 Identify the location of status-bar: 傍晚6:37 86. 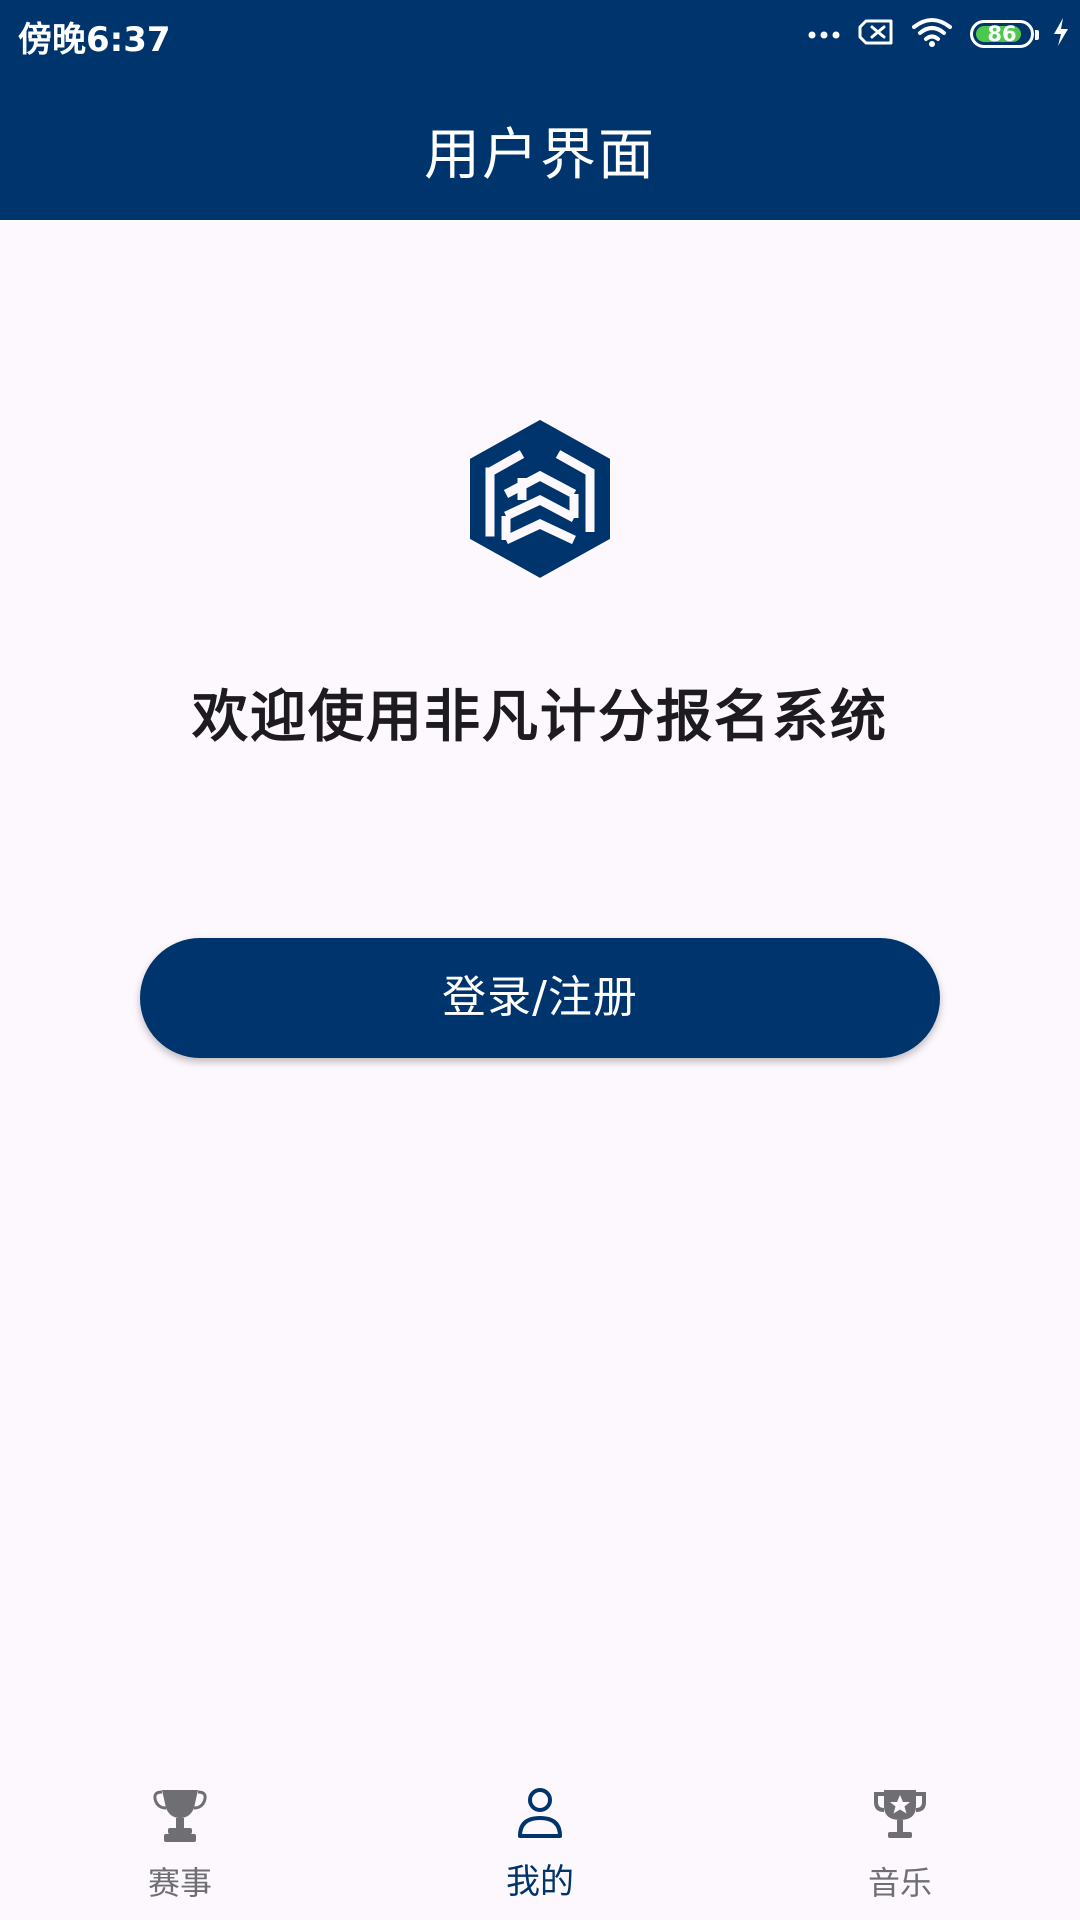
(540, 33).